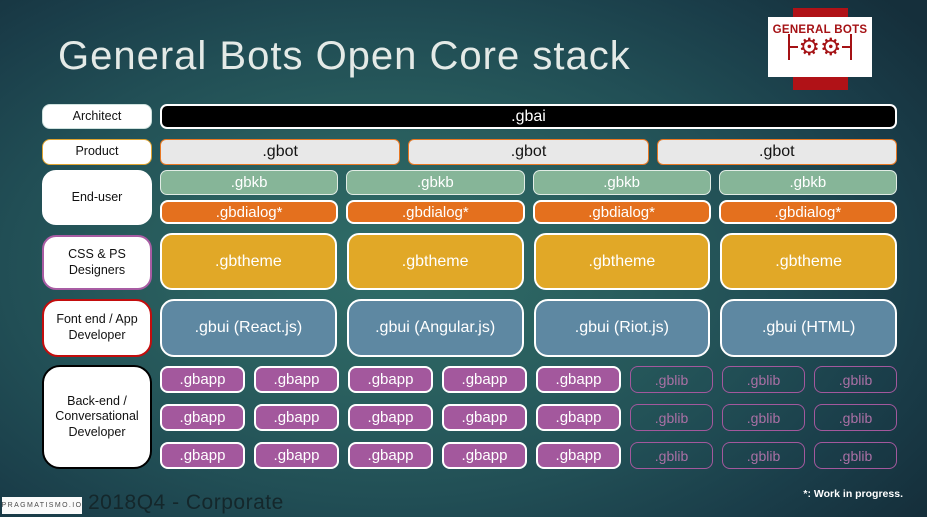 The height and width of the screenshot is (517, 927). What do you see at coordinates (97, 262) in the screenshot?
I see `role-label-designers: CSS & PS Designers` at bounding box center [97, 262].